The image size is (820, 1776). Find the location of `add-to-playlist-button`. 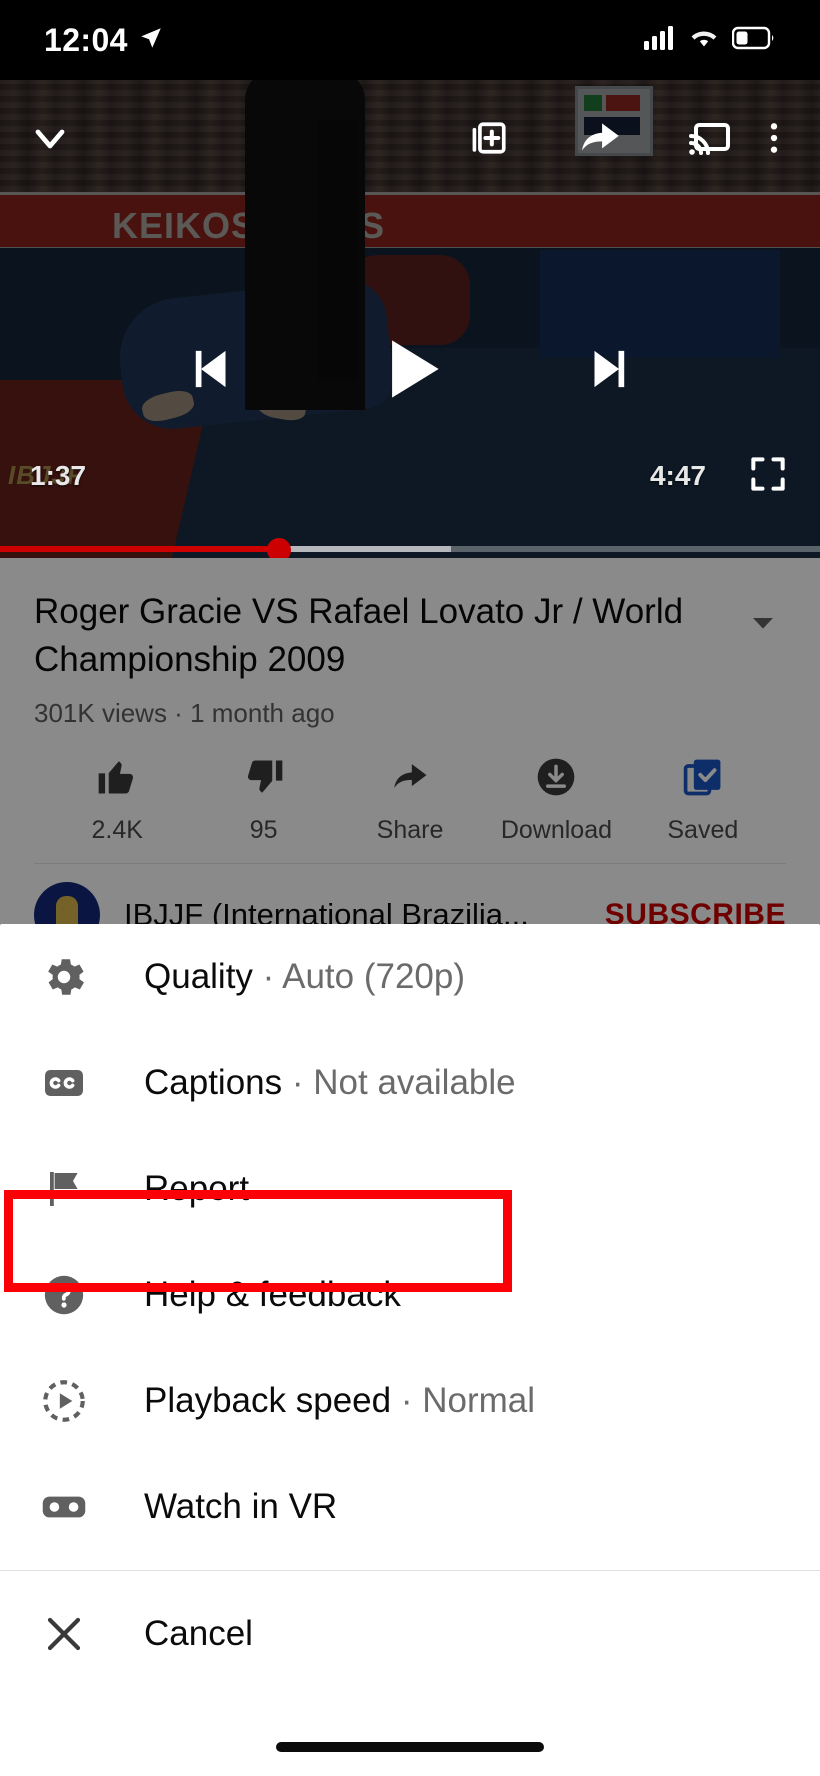

add-to-playlist-button is located at coordinates (490, 140).